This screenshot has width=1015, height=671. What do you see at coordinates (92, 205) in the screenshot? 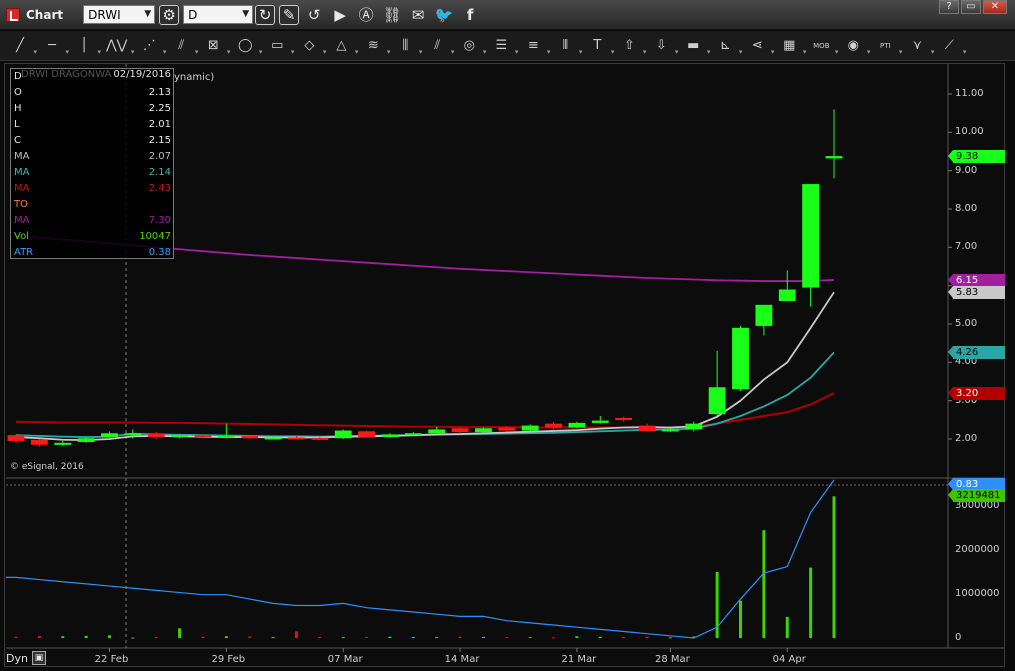
I see `data-window-row: TO` at bounding box center [92, 205].